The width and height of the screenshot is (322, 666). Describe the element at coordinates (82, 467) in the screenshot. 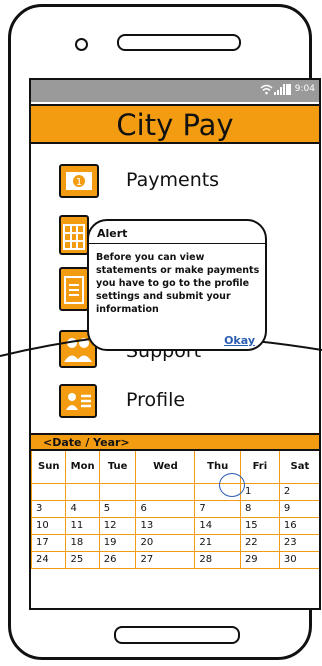

I see `weekday-label: Mon` at that location.